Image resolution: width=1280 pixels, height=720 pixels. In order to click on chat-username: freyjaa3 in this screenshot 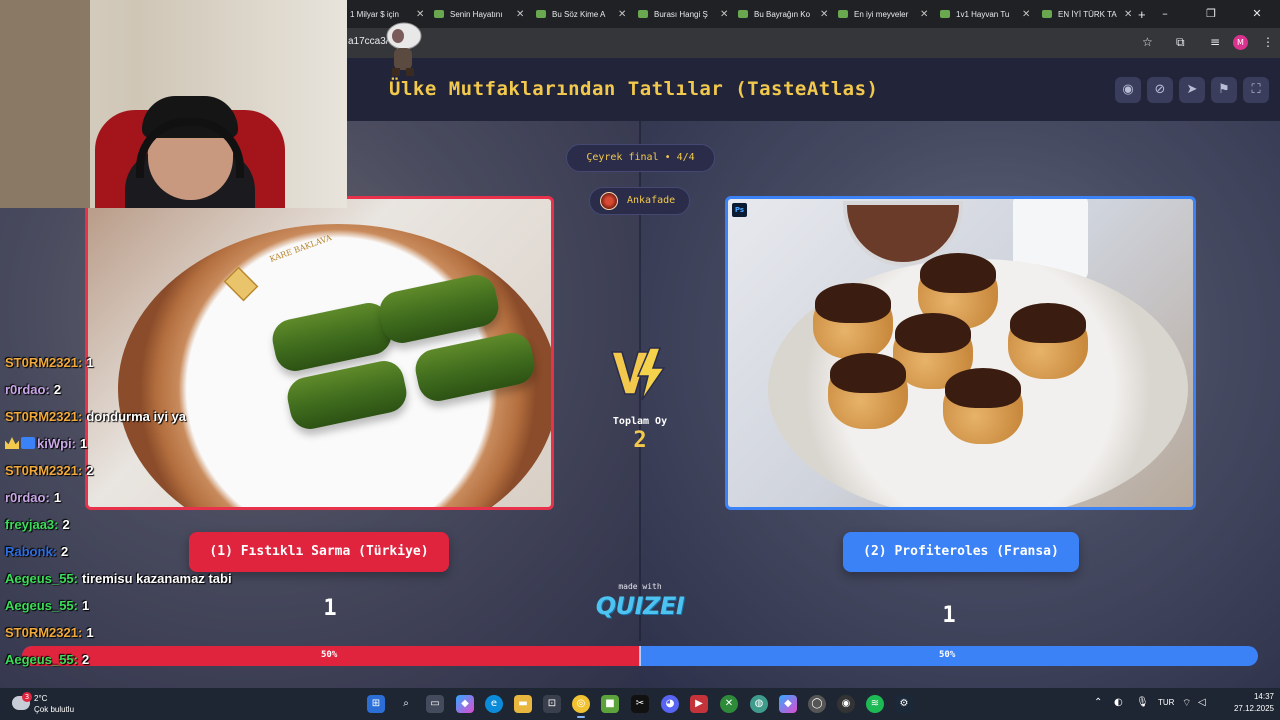, I will do `click(29, 524)`.